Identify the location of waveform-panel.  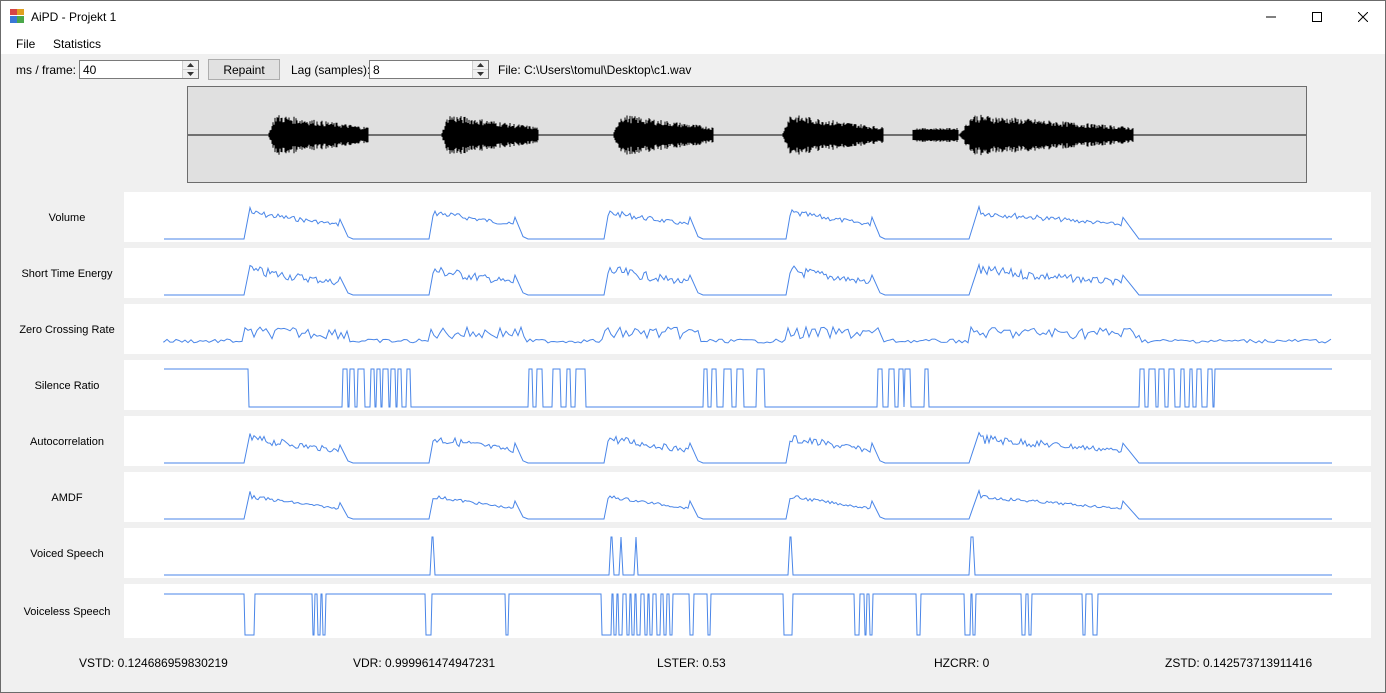
(747, 134).